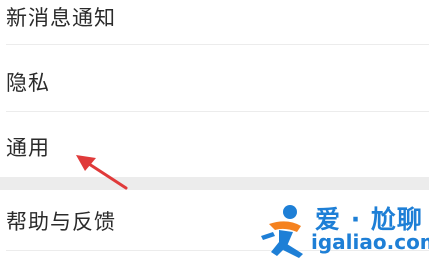 This screenshot has height=267, width=429. What do you see at coordinates (282, 231) in the screenshot?
I see `runner-logo-icon` at bounding box center [282, 231].